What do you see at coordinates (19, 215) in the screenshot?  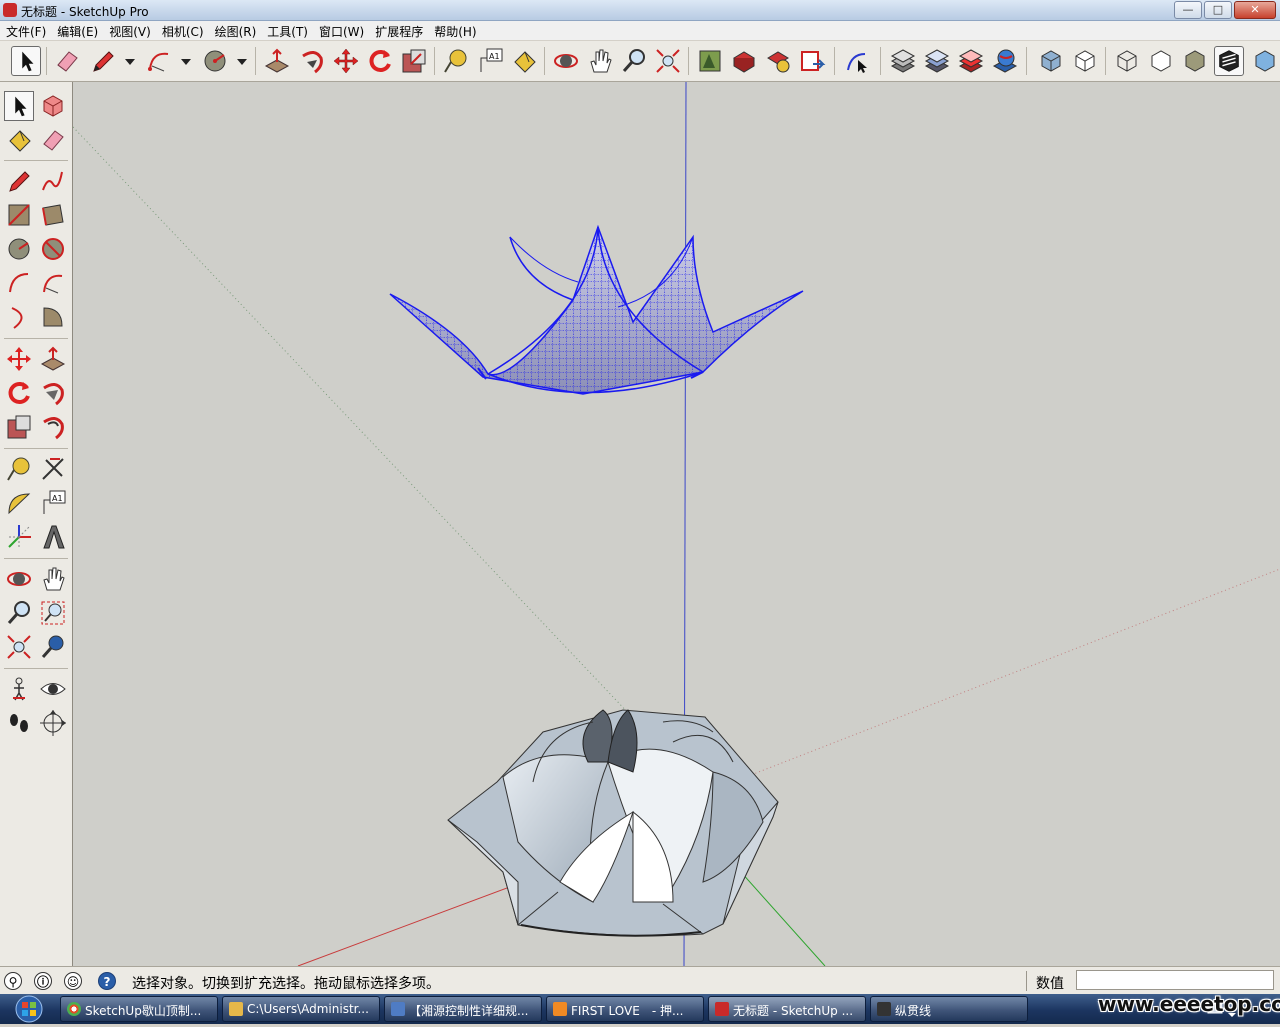 I see `left-rectangle-button` at bounding box center [19, 215].